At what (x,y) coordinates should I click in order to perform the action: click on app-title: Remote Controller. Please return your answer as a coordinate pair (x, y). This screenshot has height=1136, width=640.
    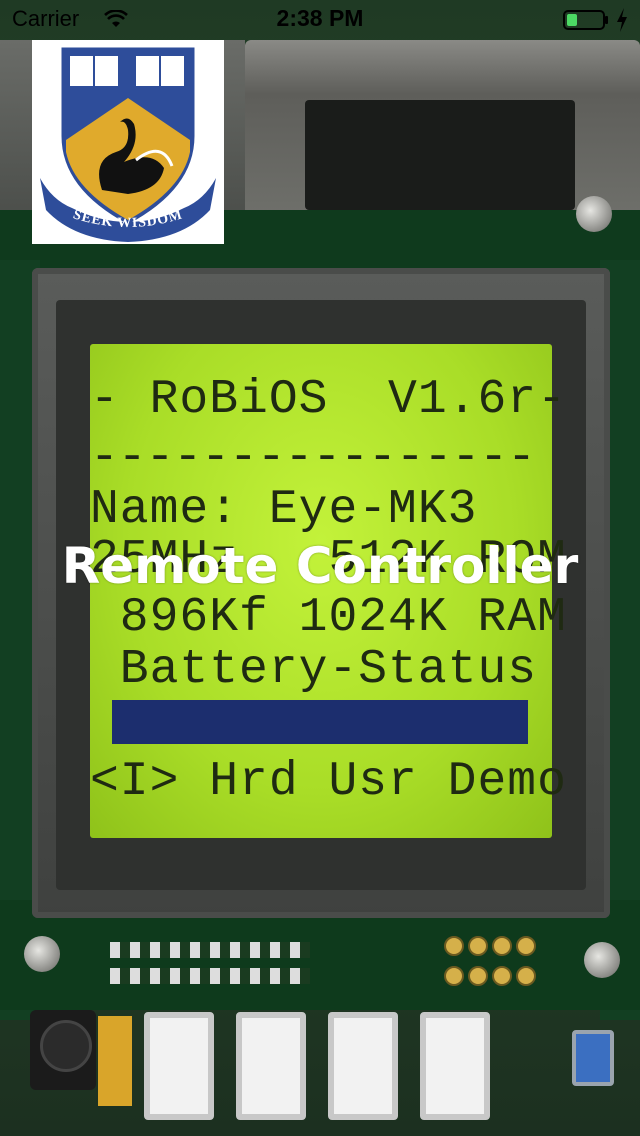
    Looking at the image, I should click on (320, 566).